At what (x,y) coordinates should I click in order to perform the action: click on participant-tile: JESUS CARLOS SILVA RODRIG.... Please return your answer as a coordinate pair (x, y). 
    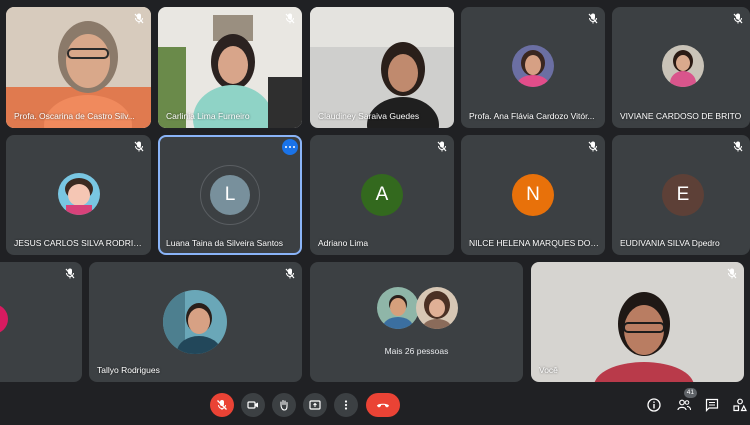
    Looking at the image, I should click on (78, 195).